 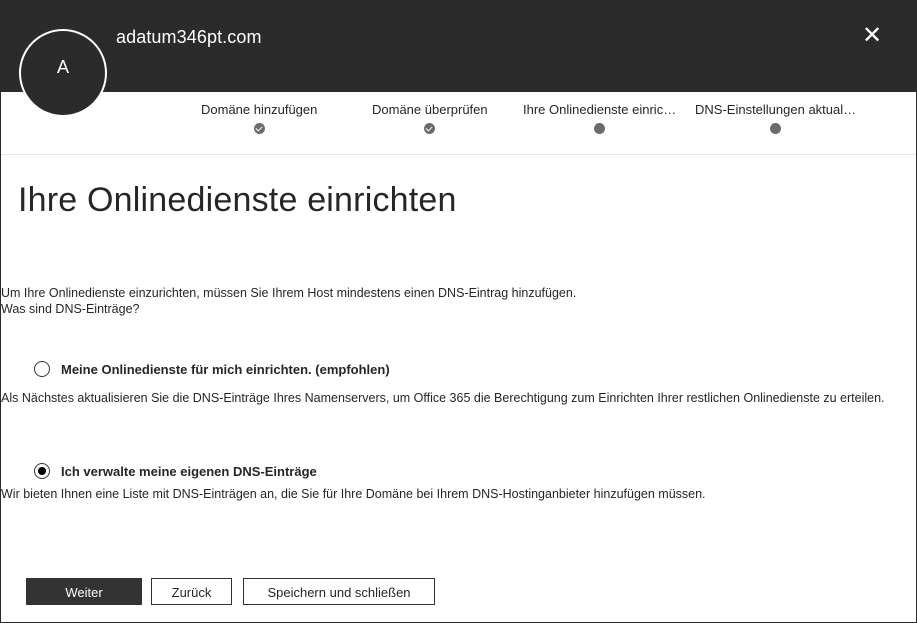 I want to click on page-title: Ihre Onlinedienste einrichten, so click(x=237, y=200).